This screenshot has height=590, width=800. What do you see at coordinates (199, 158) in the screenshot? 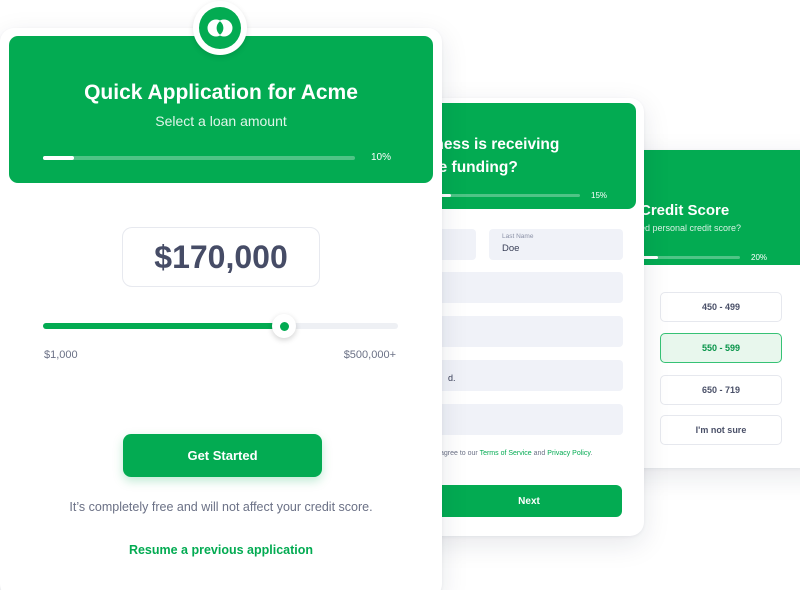
I see `loan-progress-track` at bounding box center [199, 158].